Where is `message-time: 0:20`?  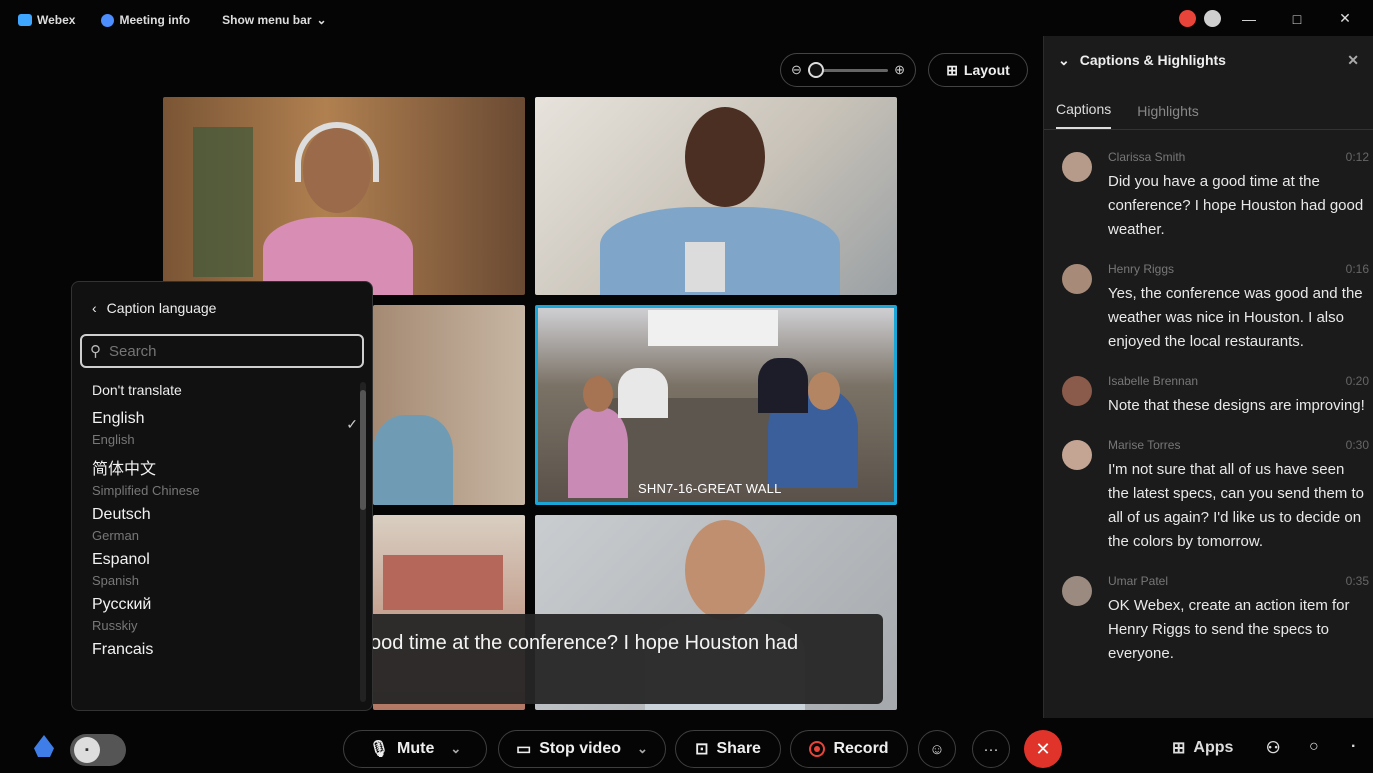
message-time: 0:20 is located at coordinates (1357, 381).